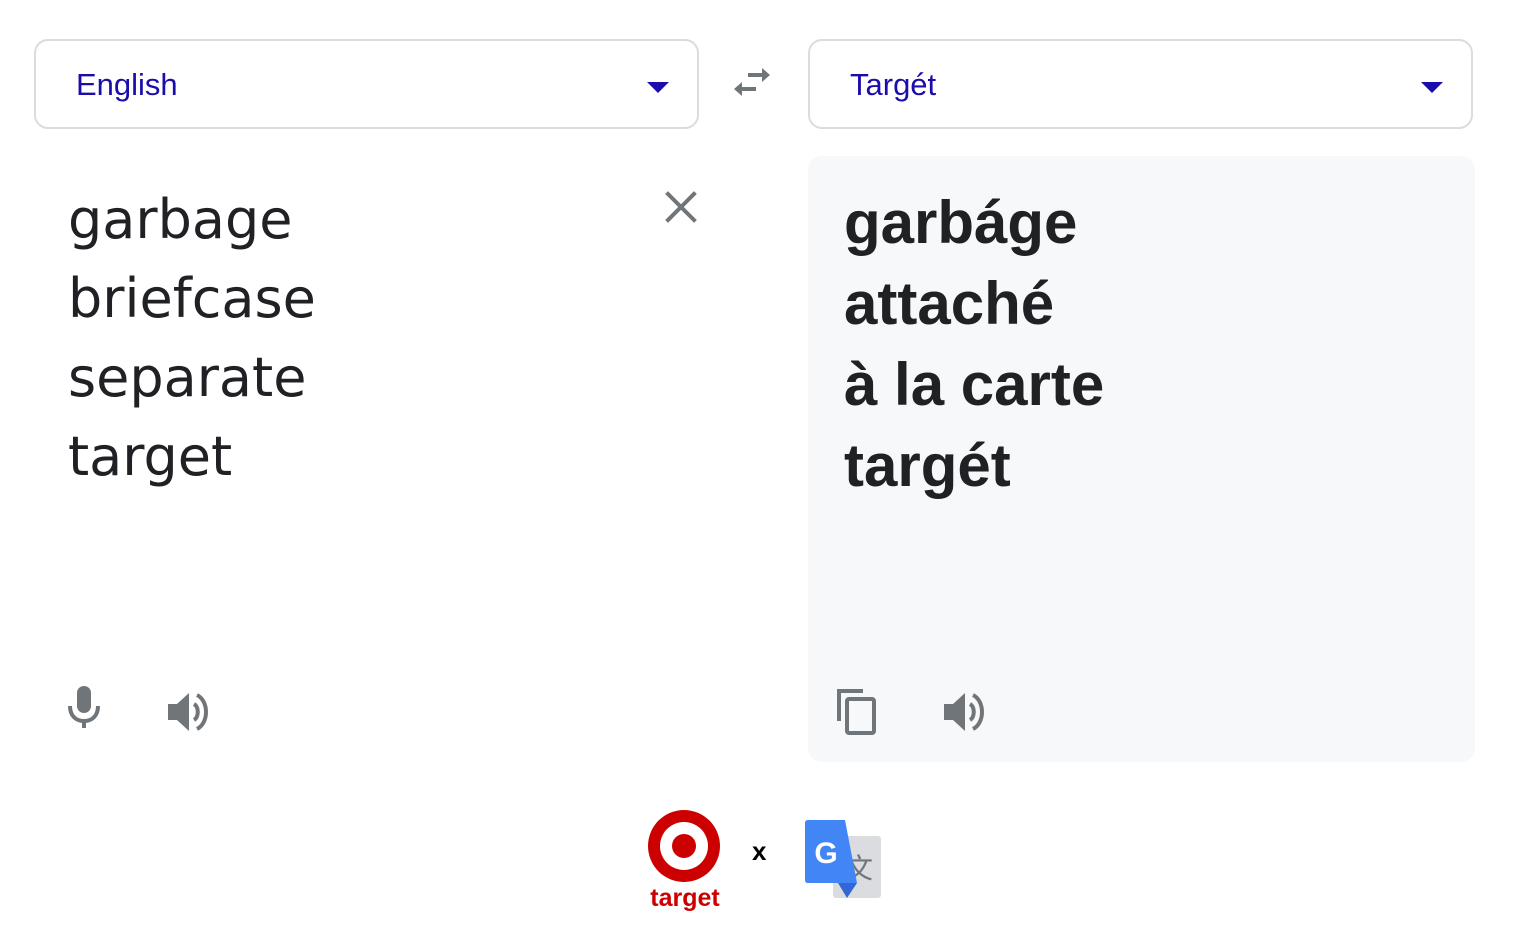  I want to click on copy-icon, so click(856, 712).